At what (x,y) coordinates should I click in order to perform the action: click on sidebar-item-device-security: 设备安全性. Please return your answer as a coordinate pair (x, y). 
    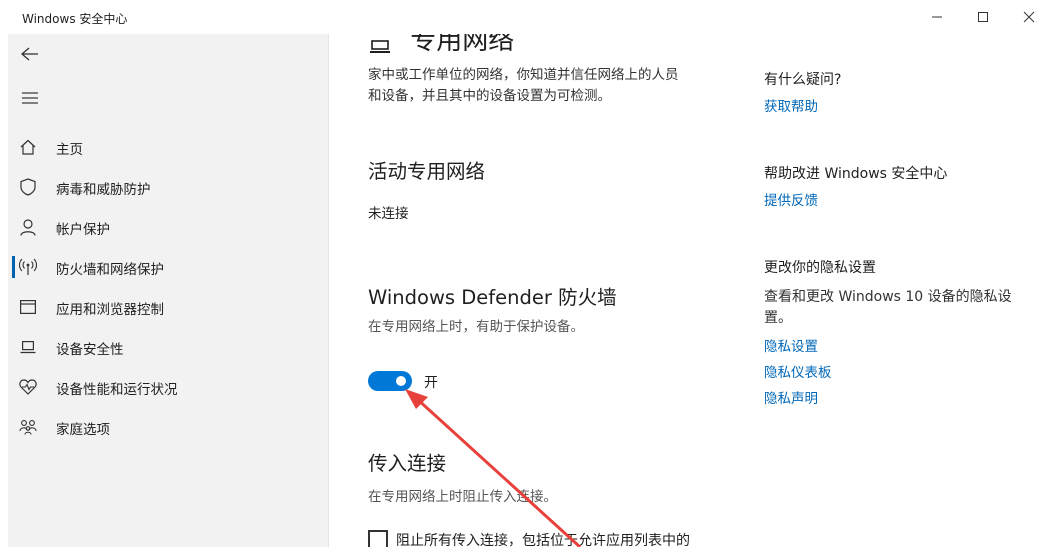
    Looking at the image, I should click on (168, 346).